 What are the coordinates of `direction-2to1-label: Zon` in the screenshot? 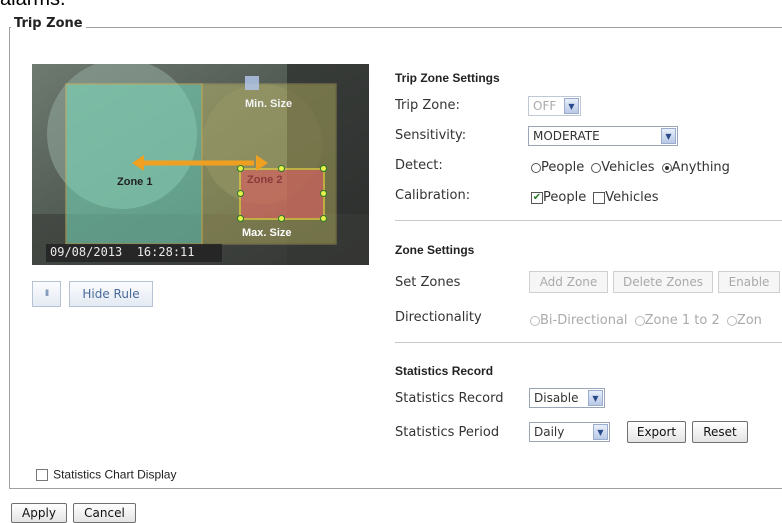 It's located at (749, 320).